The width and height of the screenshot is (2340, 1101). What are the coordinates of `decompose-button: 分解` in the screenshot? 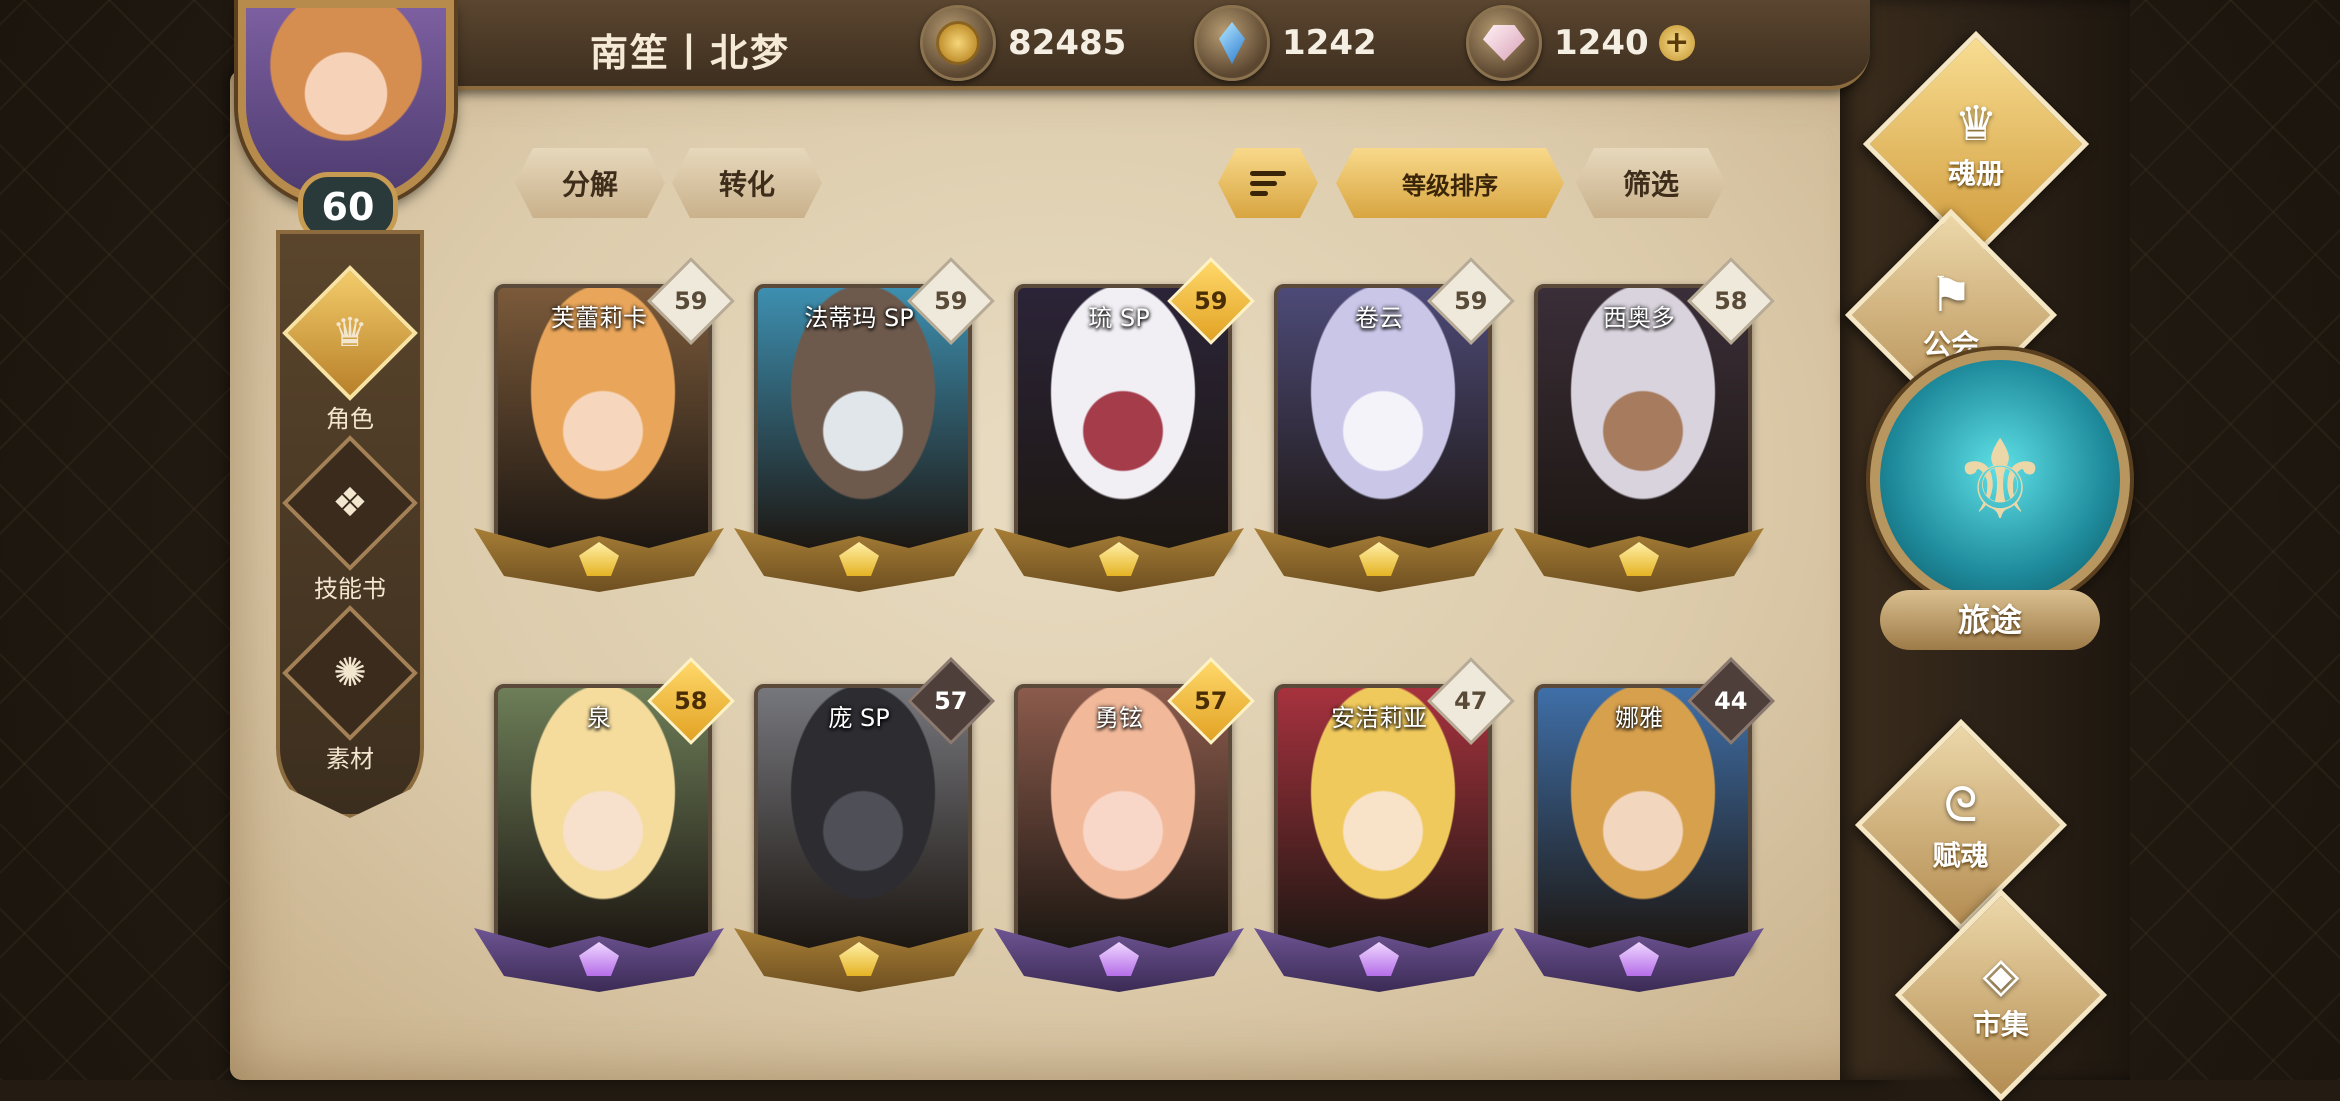 It's located at (590, 183).